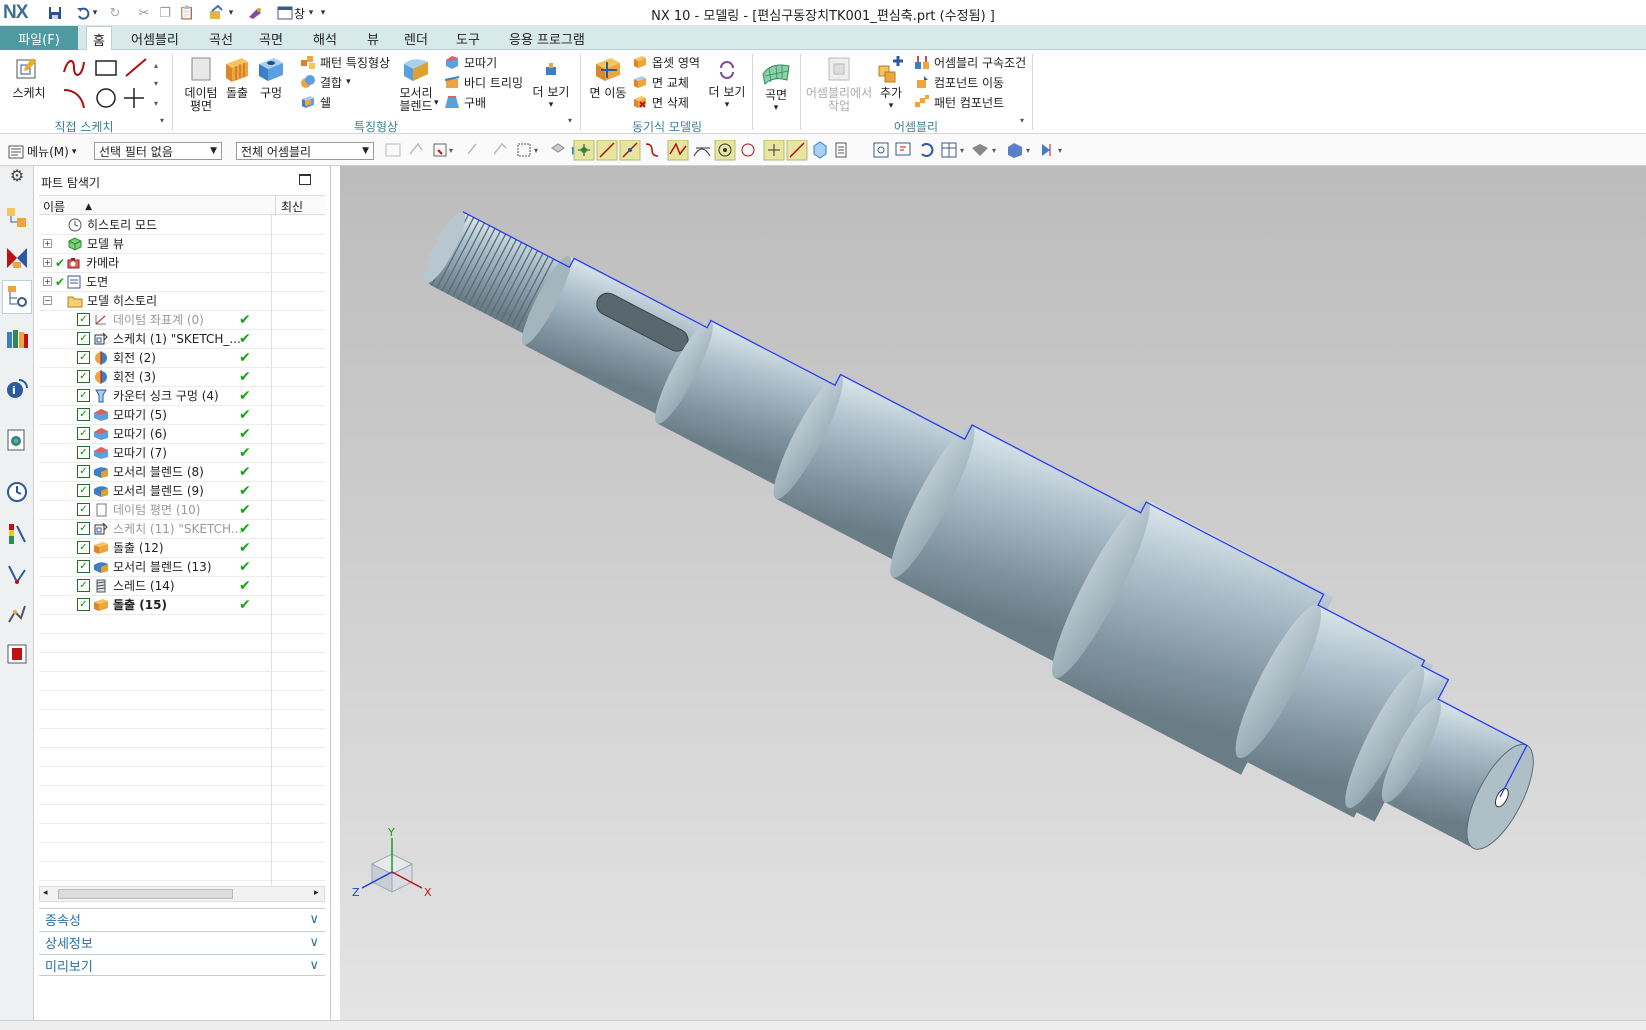  I want to click on tree-row: ✓ 스케치 (11) "SKETCH... ✔, so click(182, 529).